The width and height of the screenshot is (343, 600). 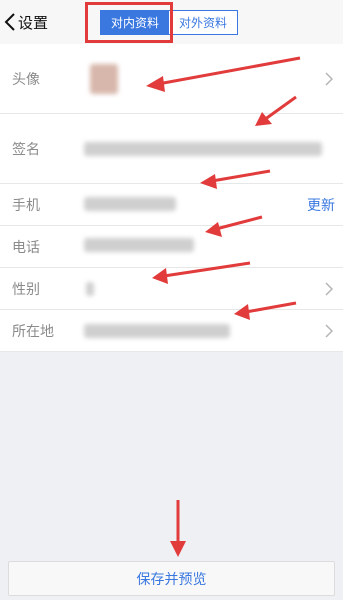 I want to click on mobile-row: 手机 更新, so click(x=171, y=205).